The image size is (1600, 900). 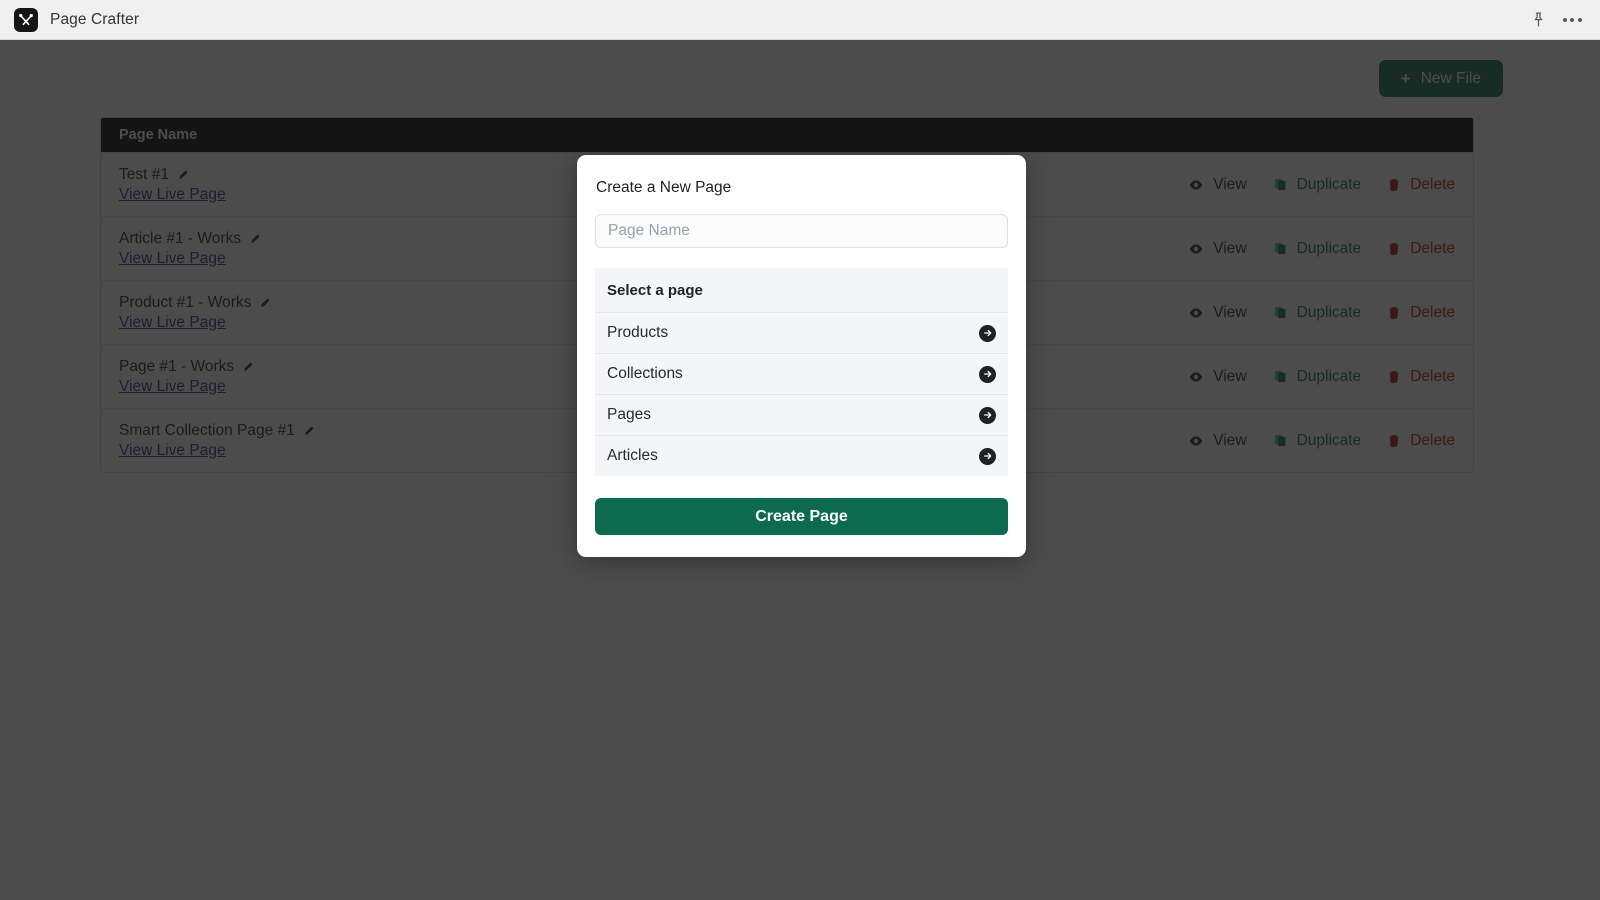 What do you see at coordinates (664, 187) in the screenshot?
I see `modal-title: Create a New Page` at bounding box center [664, 187].